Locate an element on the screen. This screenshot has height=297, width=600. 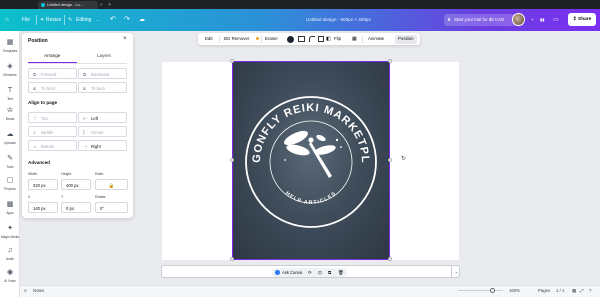
premium-badge-icon is located at coordinates (257, 38).